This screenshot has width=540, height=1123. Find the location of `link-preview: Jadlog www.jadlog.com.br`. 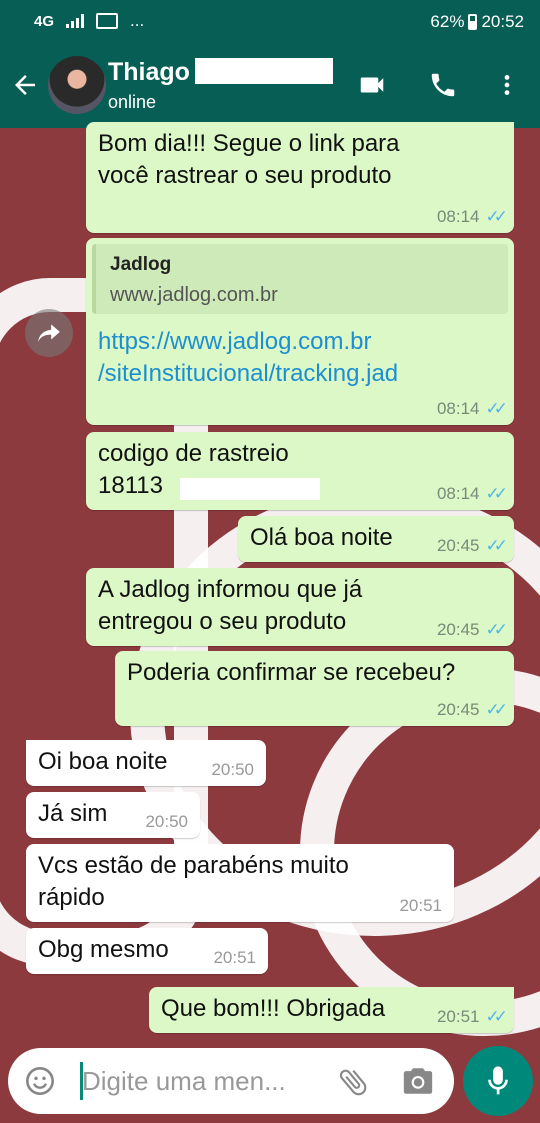

link-preview: Jadlog www.jadlog.com.br is located at coordinates (300, 279).